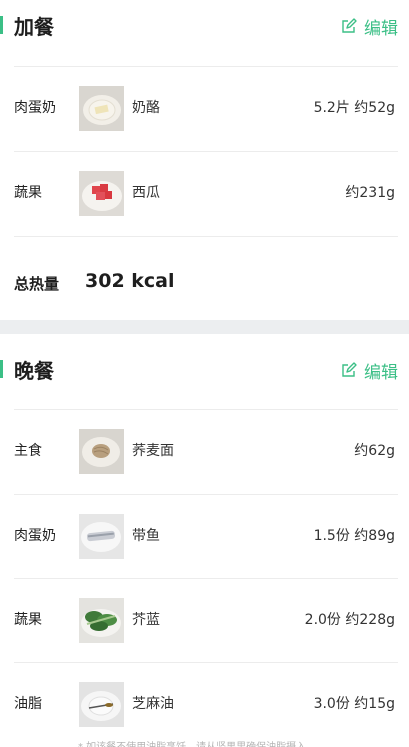 This screenshot has height=747, width=409. Describe the element at coordinates (101, 704) in the screenshot. I see `sesame-oil-image` at that location.